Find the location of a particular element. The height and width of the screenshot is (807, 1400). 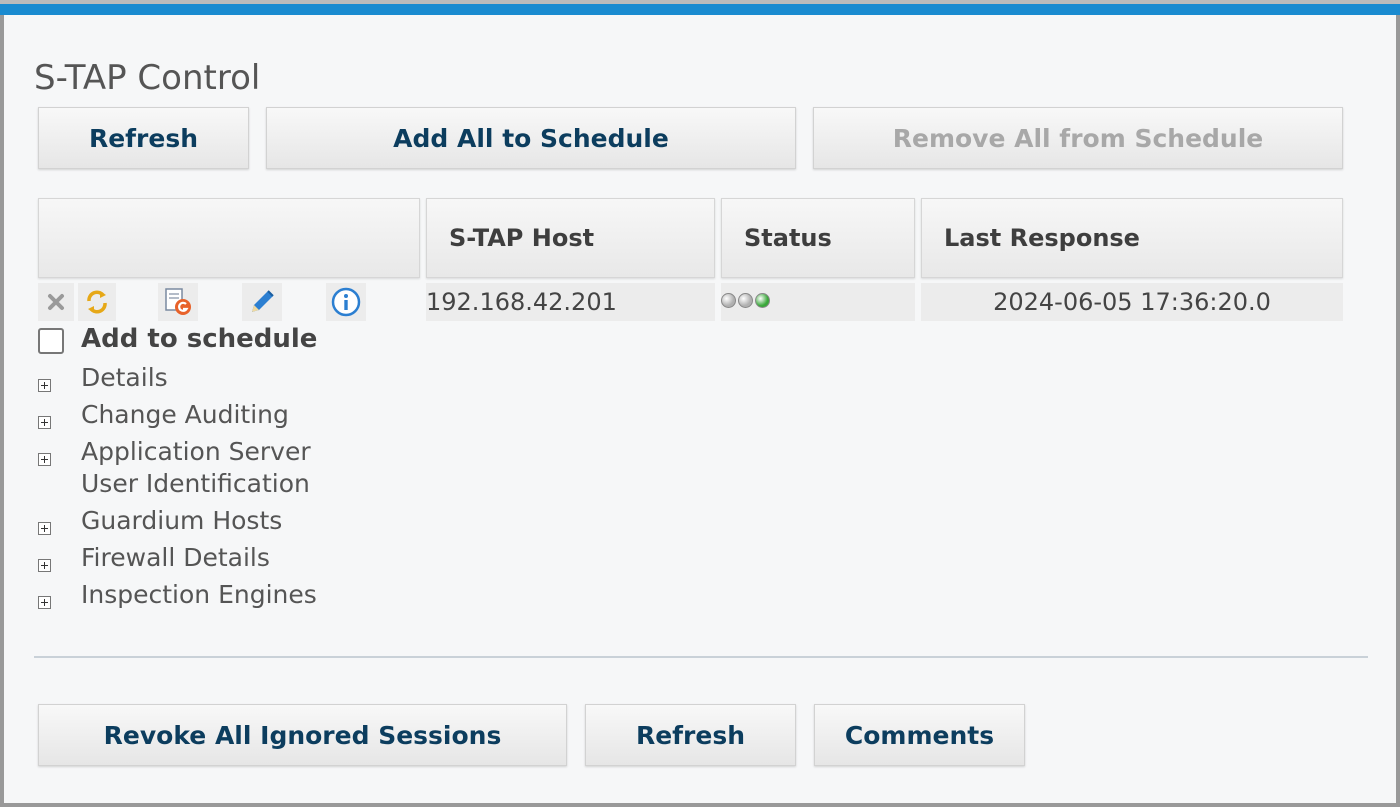

section-change-auditing: Change Auditing is located at coordinates (163, 414).